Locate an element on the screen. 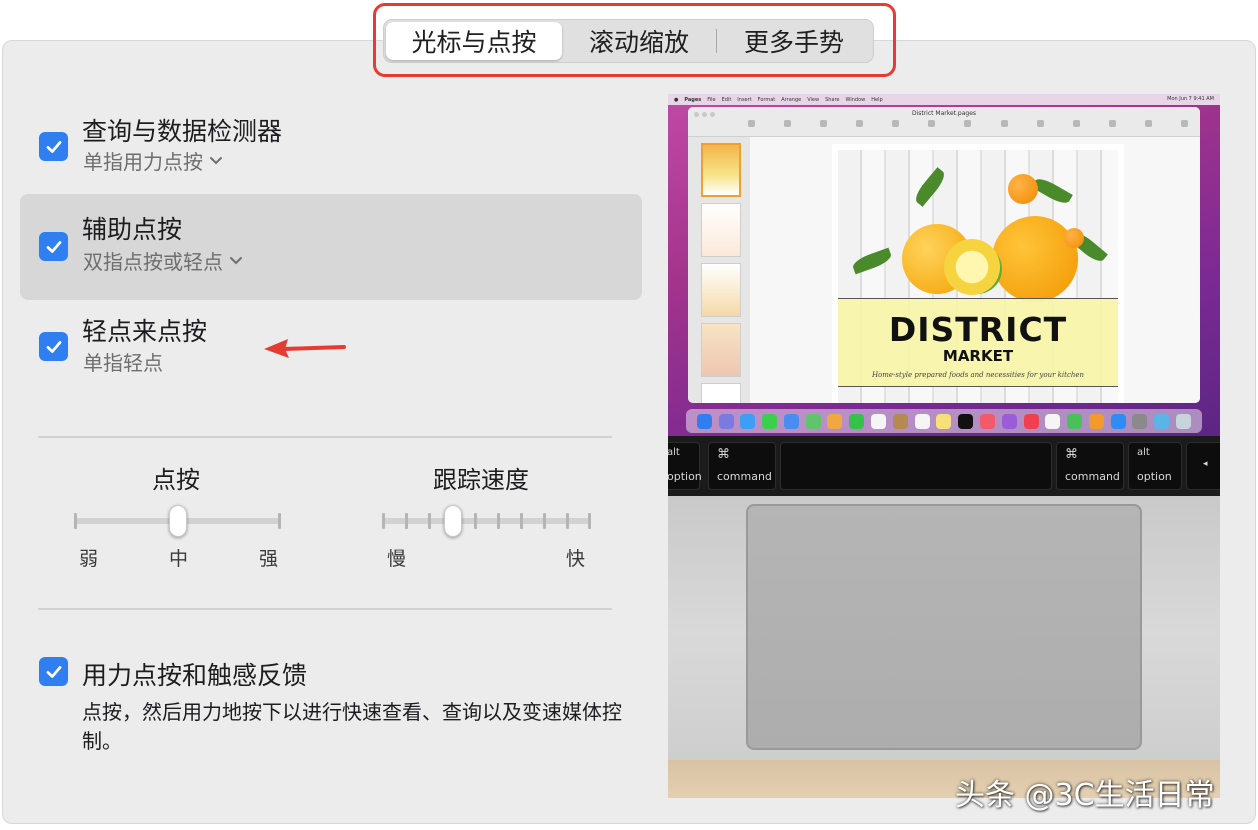 The image size is (1258, 830). notes-icon is located at coordinates (944, 421).